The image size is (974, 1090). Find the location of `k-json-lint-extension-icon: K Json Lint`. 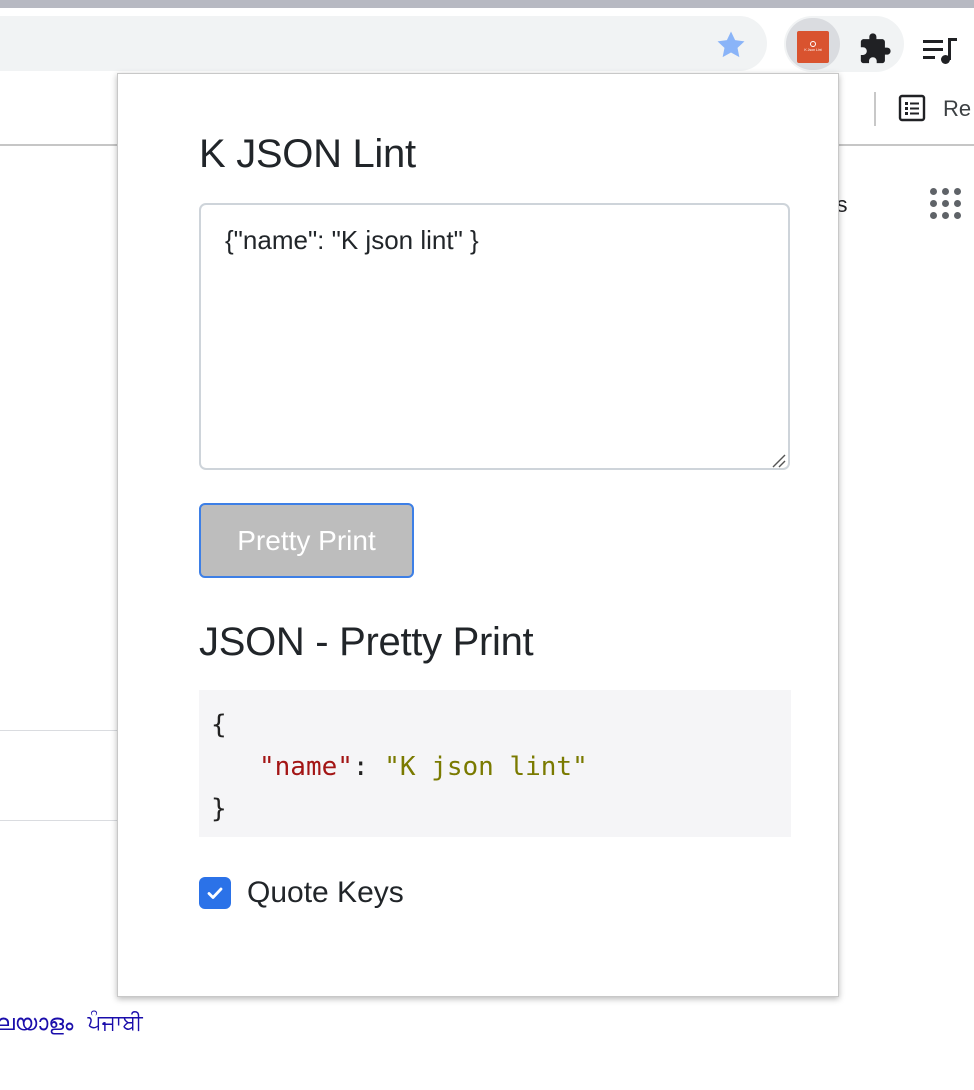

k-json-lint-extension-icon: K Json Lint is located at coordinates (813, 47).